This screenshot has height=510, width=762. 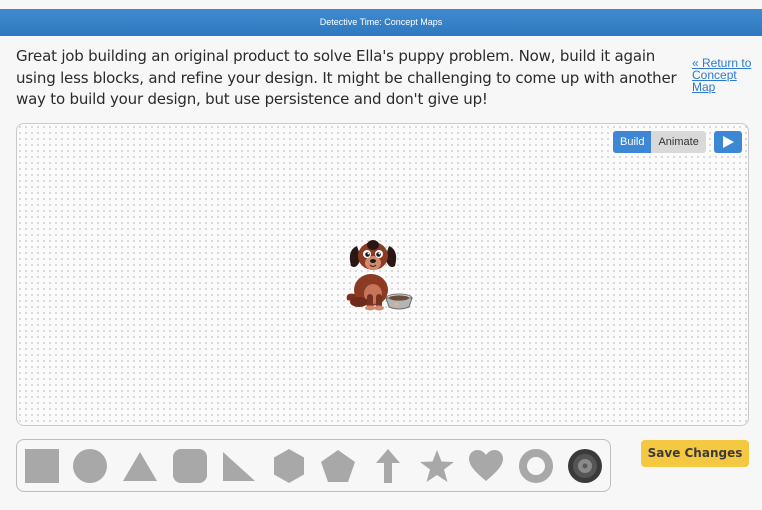 I want to click on square-shape, so click(x=42, y=466).